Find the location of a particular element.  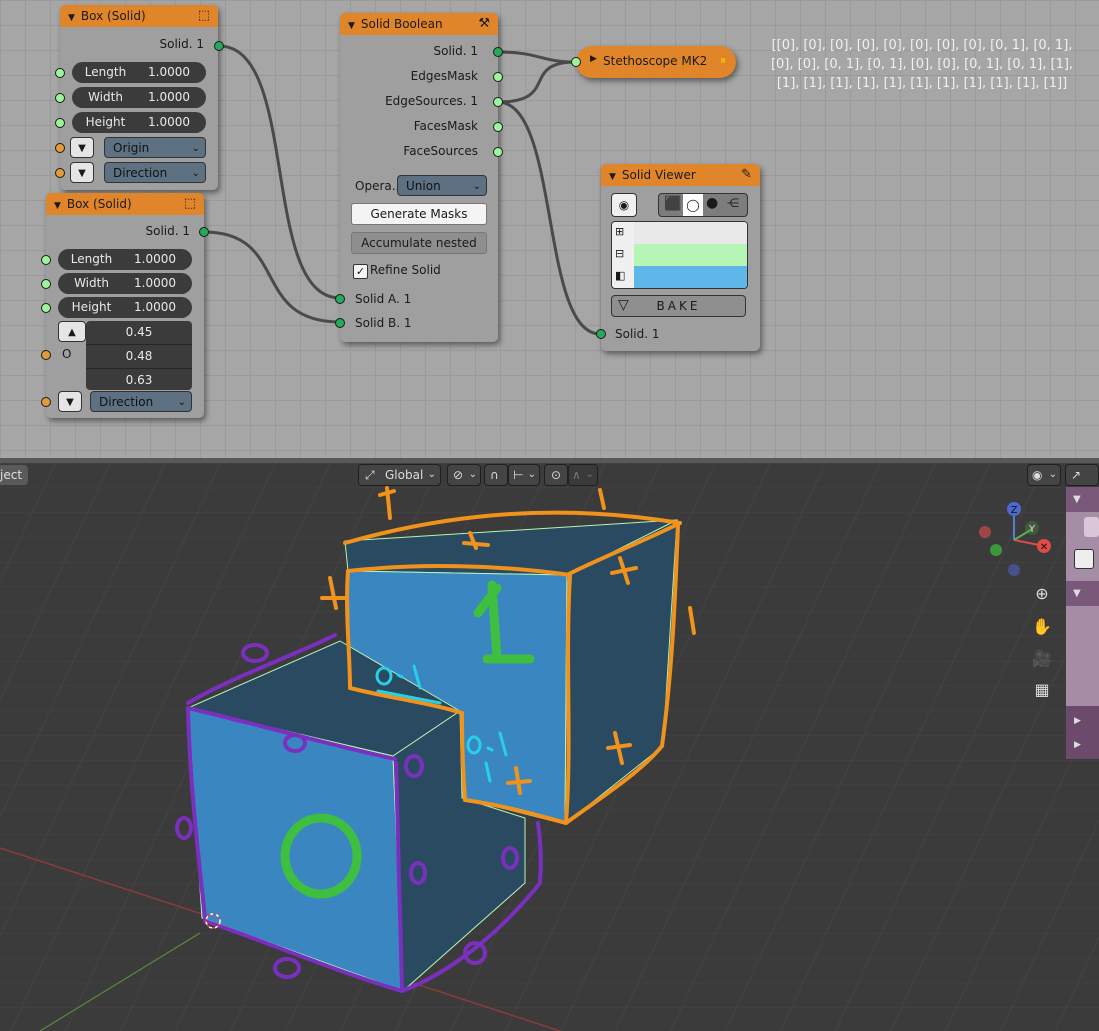

accumulate-nested-toggle: Accumulate nested is located at coordinates (419, 243).